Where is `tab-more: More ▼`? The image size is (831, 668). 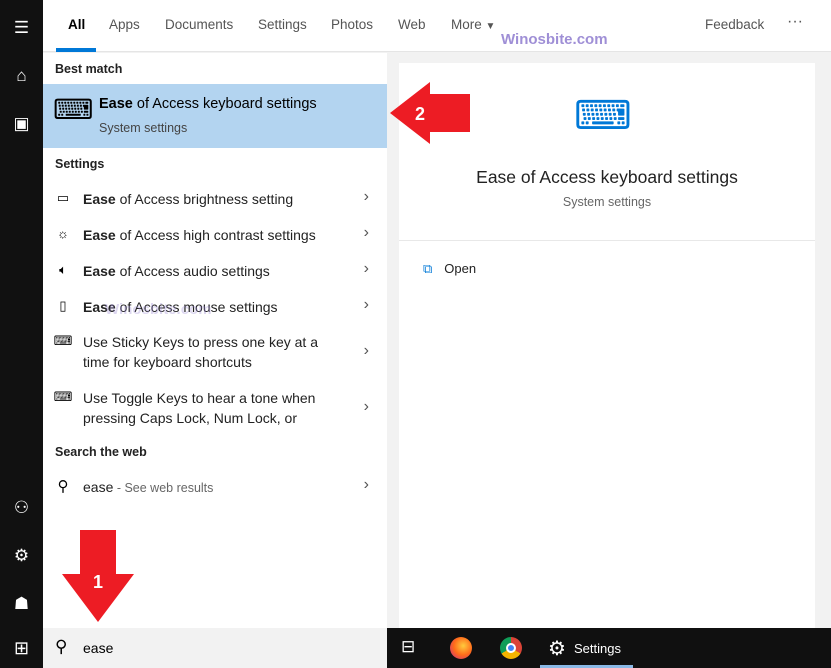 tab-more: More ▼ is located at coordinates (473, 24).